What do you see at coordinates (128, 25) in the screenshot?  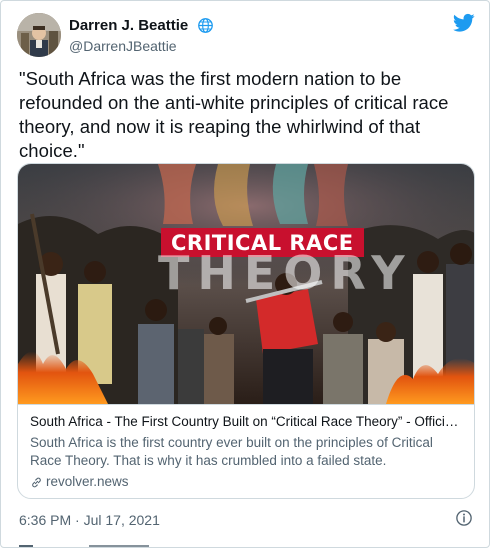 I see `display-name: Darren J. Beattie` at bounding box center [128, 25].